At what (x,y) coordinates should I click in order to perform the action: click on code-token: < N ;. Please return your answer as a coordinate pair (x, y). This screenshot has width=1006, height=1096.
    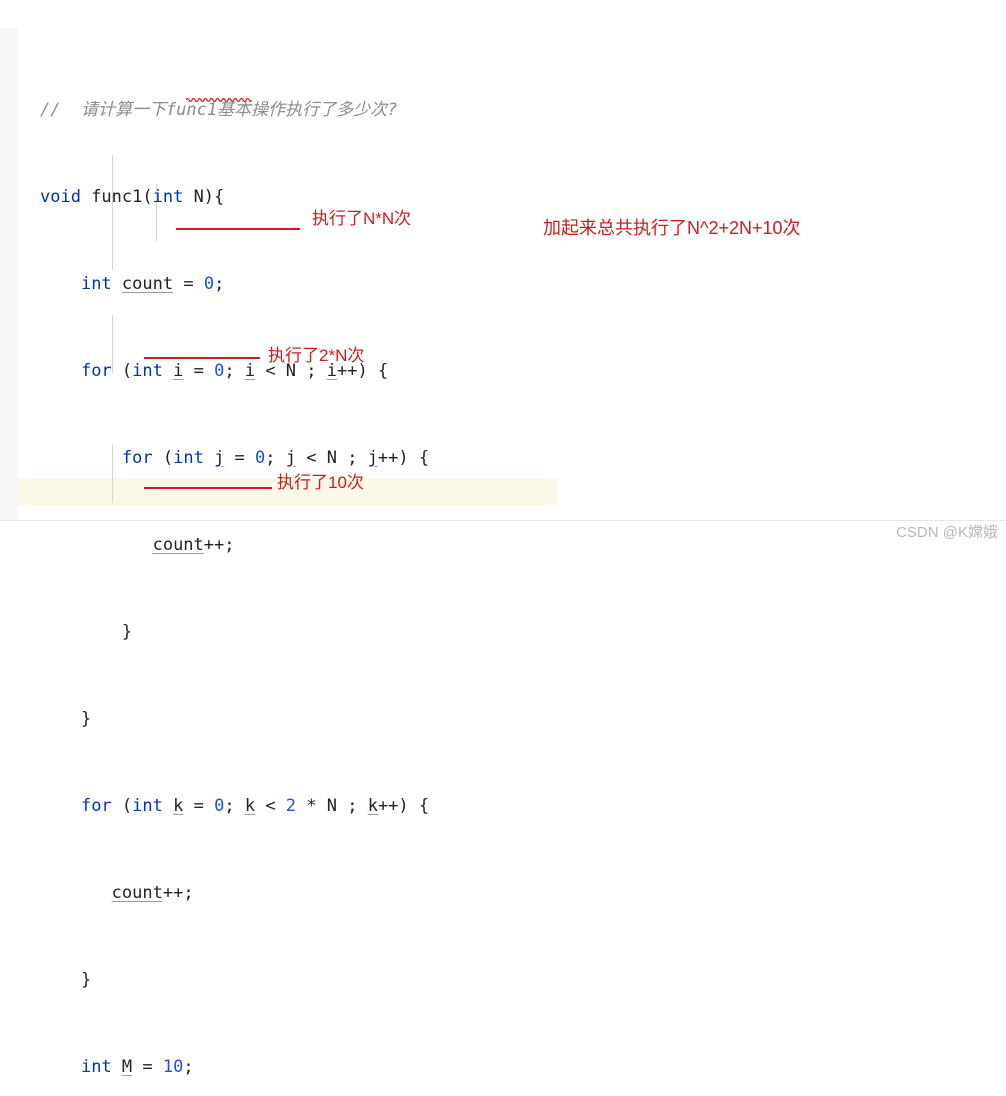
    Looking at the image, I should click on (332, 458).